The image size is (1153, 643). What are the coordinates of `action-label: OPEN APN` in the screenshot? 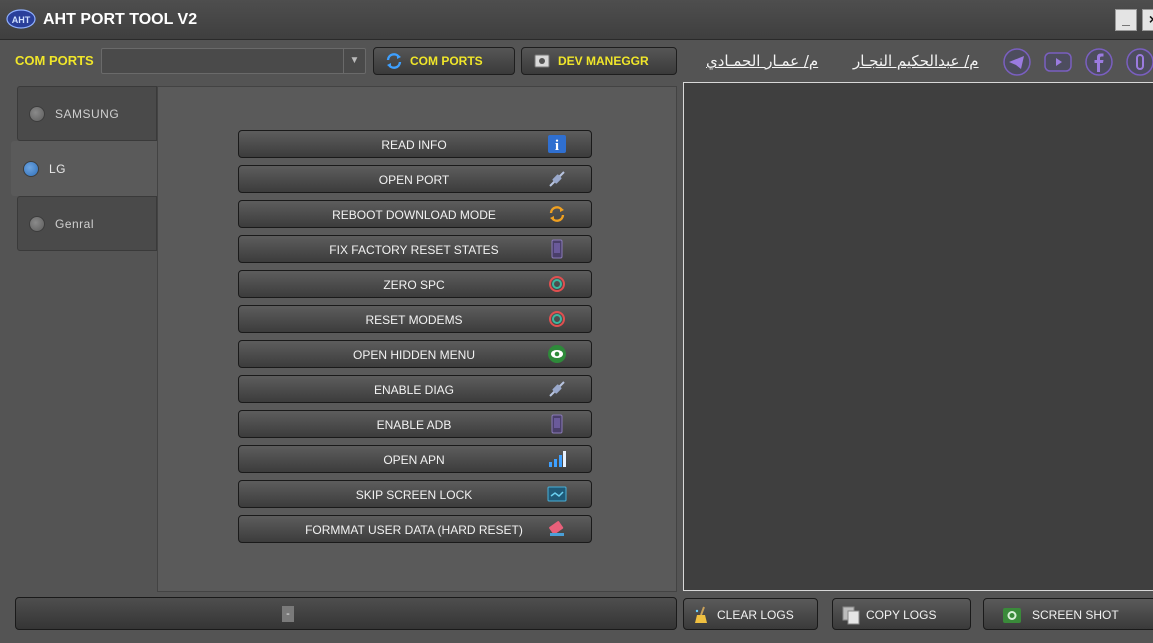 It's located at (414, 460).